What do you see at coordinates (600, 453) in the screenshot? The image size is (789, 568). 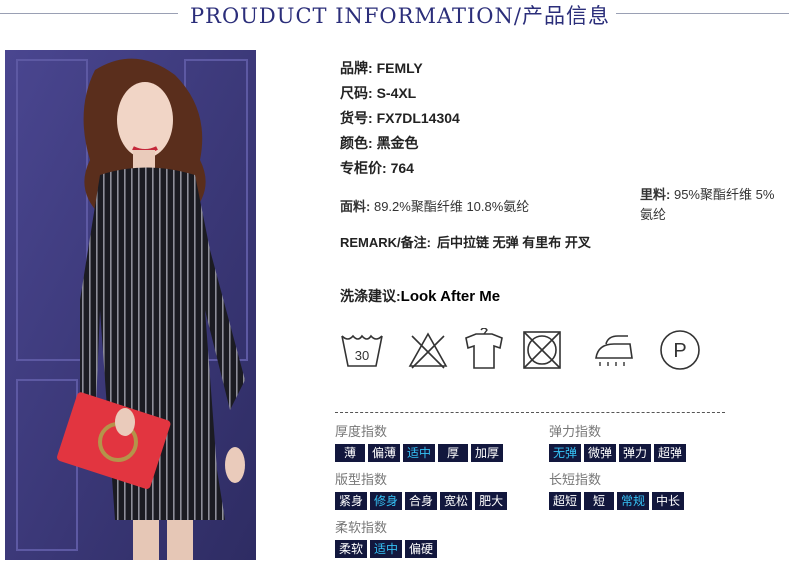 I see `elasticity-option: 微弹` at bounding box center [600, 453].